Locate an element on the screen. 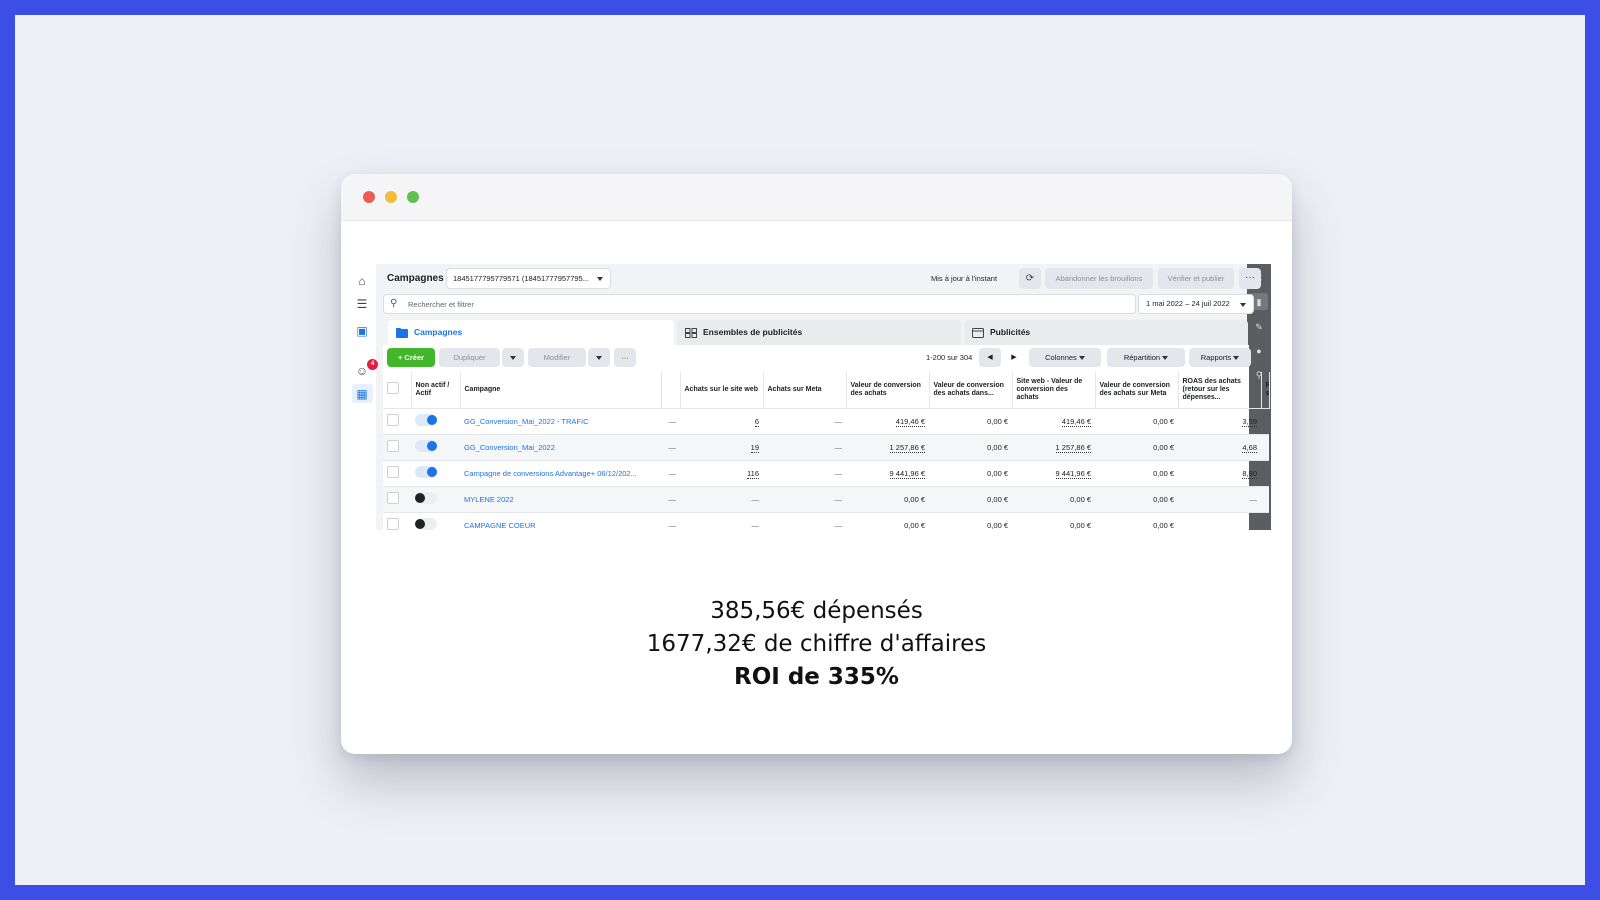 Image resolution: width=1600 pixels, height=900 pixels. ad-icon is located at coordinates (978, 333).